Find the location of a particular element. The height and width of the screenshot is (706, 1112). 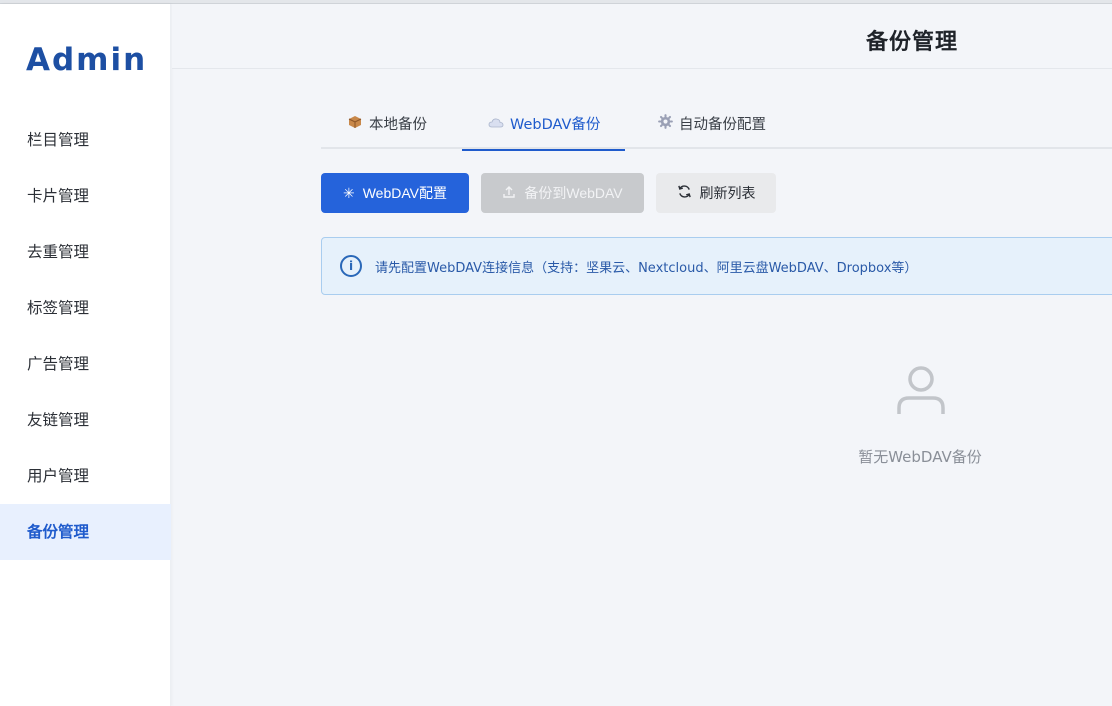

app-logo: Admin is located at coordinates (87, 60).